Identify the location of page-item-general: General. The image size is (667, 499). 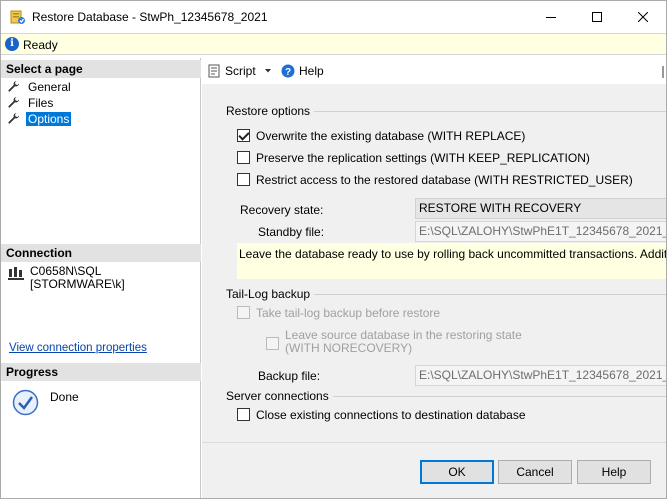
(40, 86).